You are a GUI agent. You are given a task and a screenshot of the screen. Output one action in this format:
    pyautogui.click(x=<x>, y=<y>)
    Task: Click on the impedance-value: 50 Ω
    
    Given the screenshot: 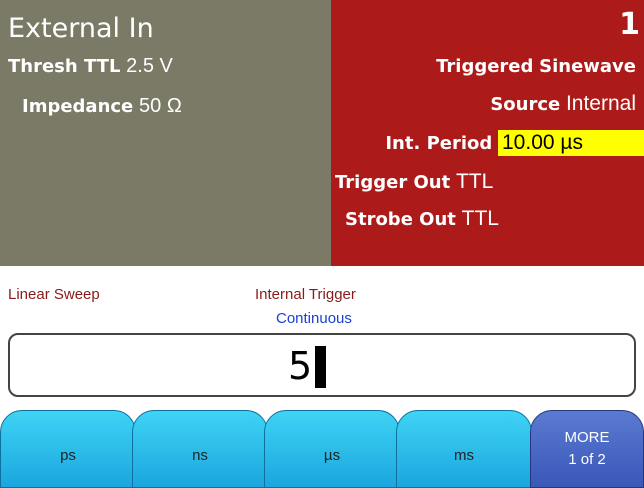 What is the action you would take?
    pyautogui.click(x=160, y=106)
    